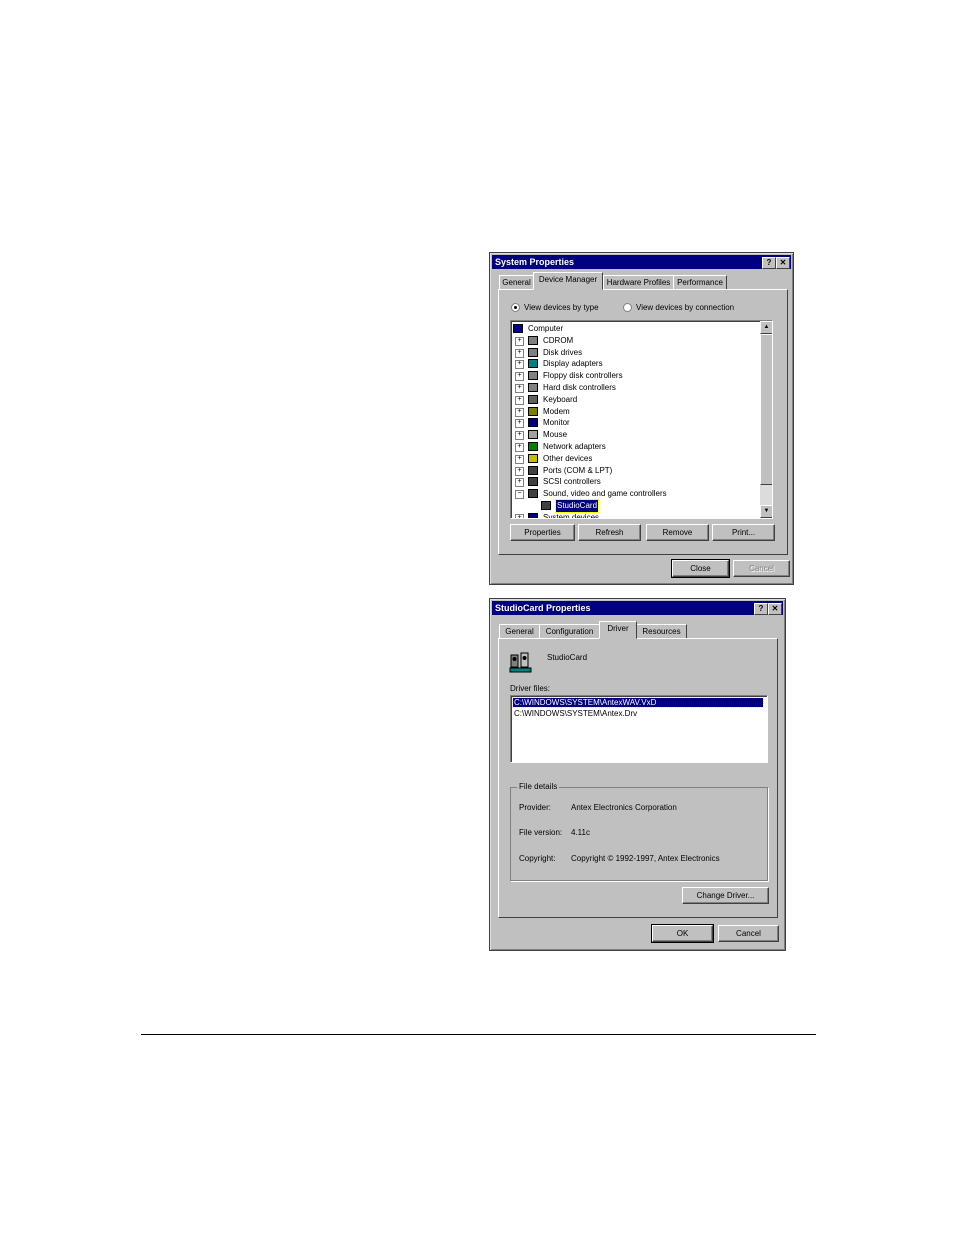  I want to click on scroll-thumb, so click(766, 409).